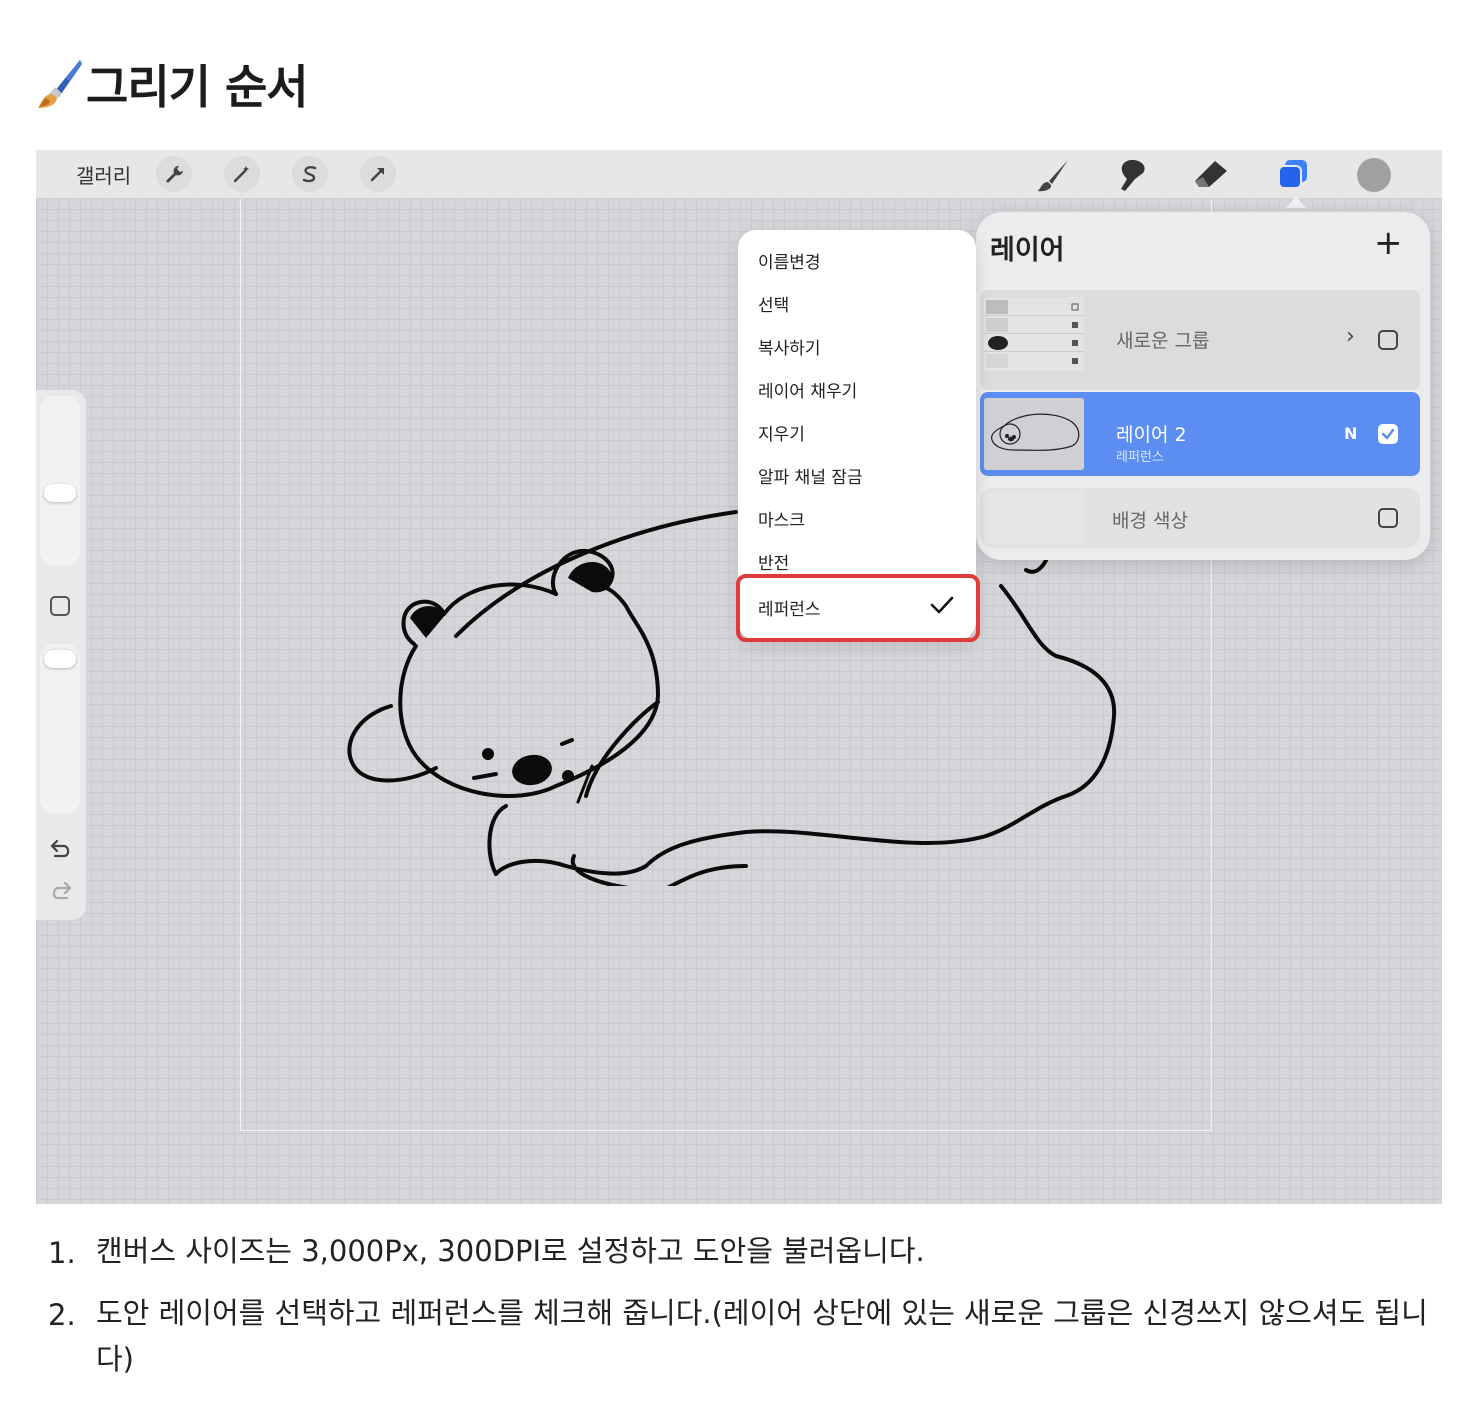  Describe the element at coordinates (1034, 334) in the screenshot. I see `group-thumbnail` at that location.